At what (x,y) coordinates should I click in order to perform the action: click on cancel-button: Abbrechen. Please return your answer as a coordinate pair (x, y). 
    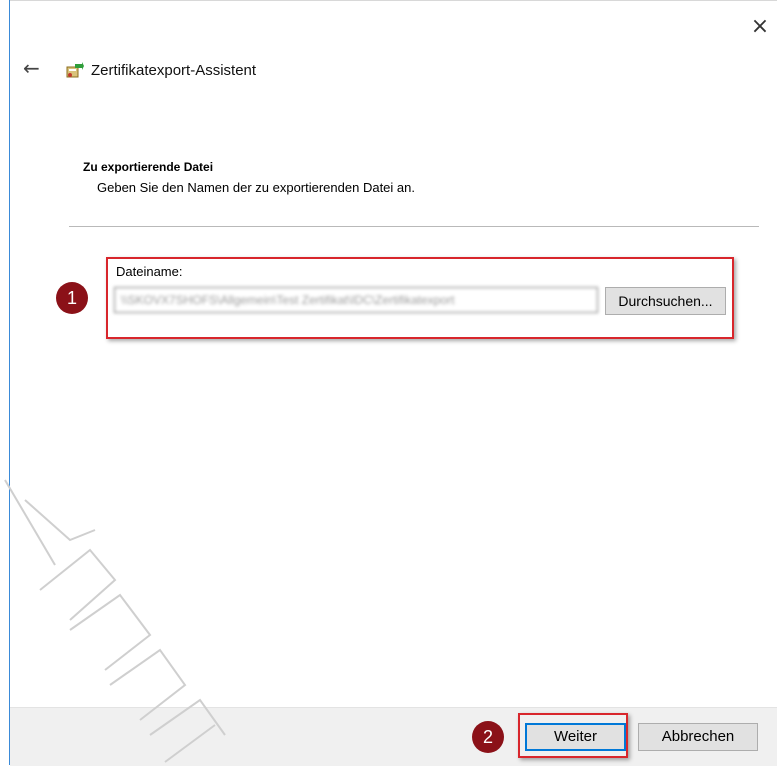
    Looking at the image, I should click on (698, 737).